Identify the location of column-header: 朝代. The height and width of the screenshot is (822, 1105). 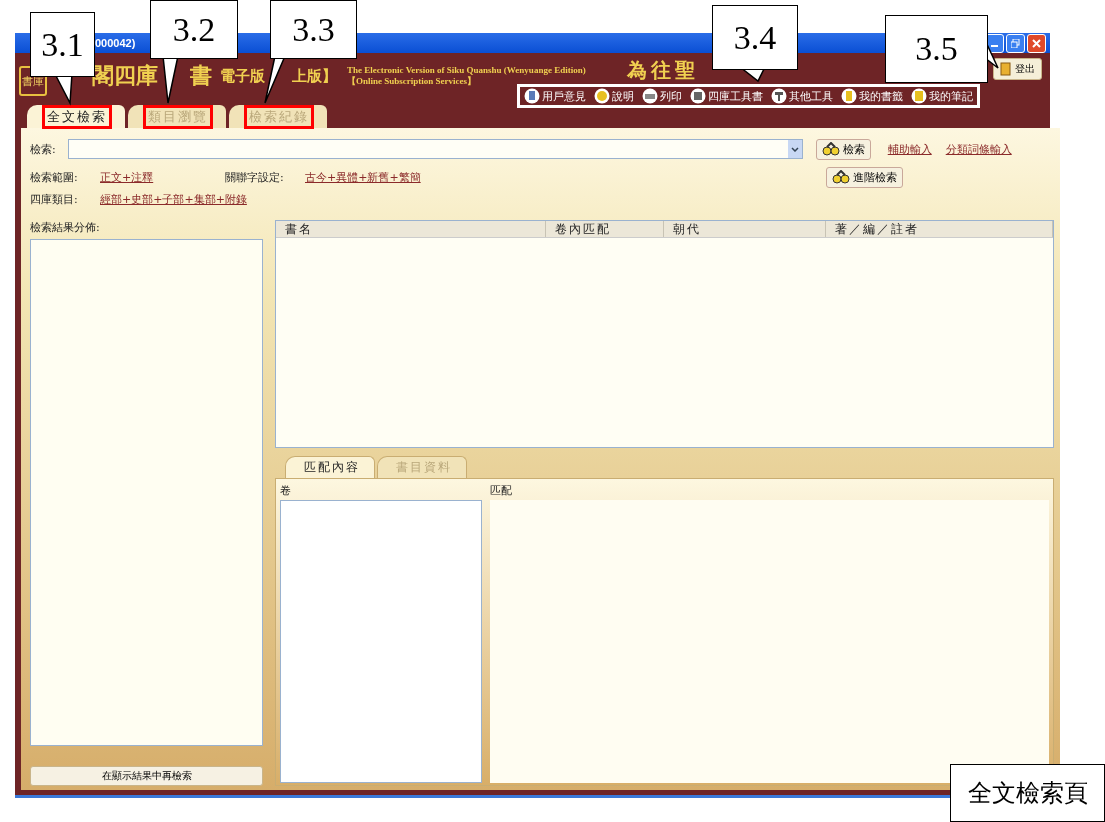
(745, 229).